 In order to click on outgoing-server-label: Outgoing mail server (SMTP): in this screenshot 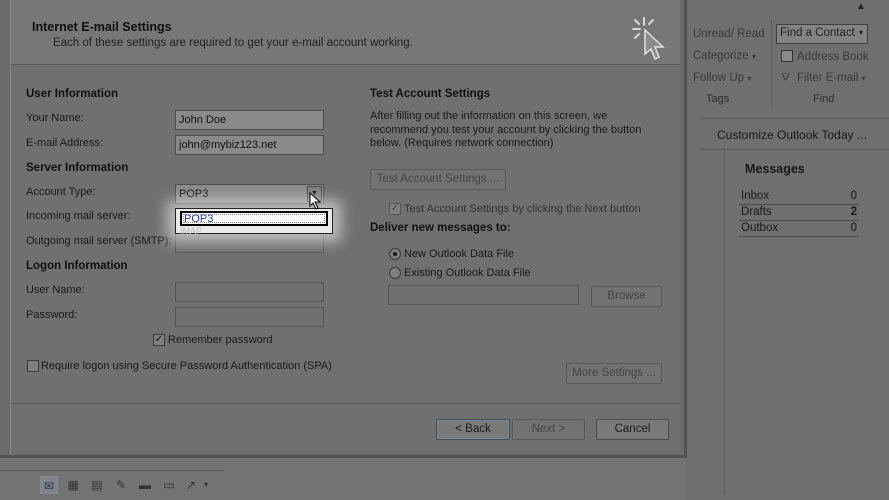, I will do `click(99, 241)`.